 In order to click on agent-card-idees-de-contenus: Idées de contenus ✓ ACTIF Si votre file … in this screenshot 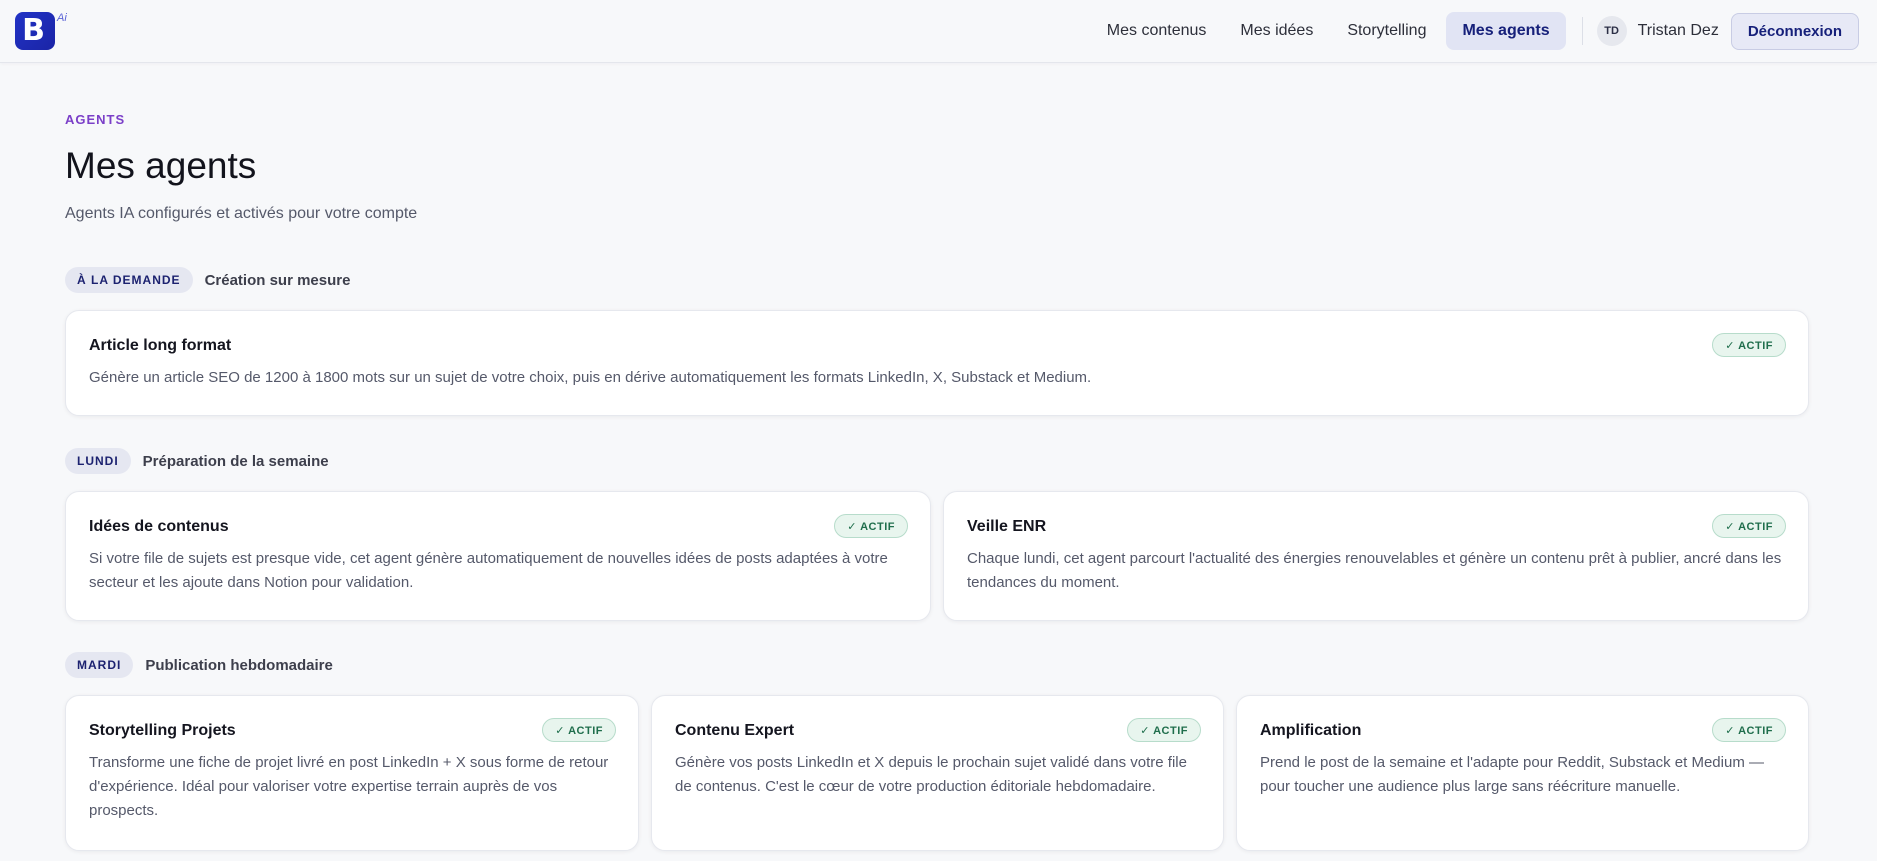, I will do `click(498, 556)`.